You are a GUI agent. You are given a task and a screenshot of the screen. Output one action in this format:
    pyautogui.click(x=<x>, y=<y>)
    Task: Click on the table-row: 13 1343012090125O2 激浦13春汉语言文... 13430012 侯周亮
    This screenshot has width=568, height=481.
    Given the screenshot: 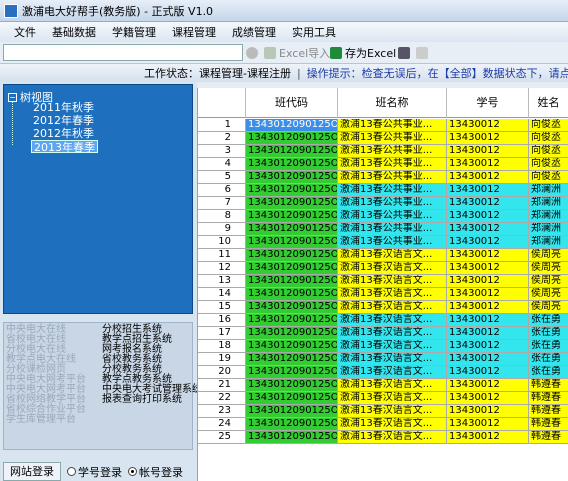 What is the action you would take?
    pyautogui.click(x=383, y=281)
    